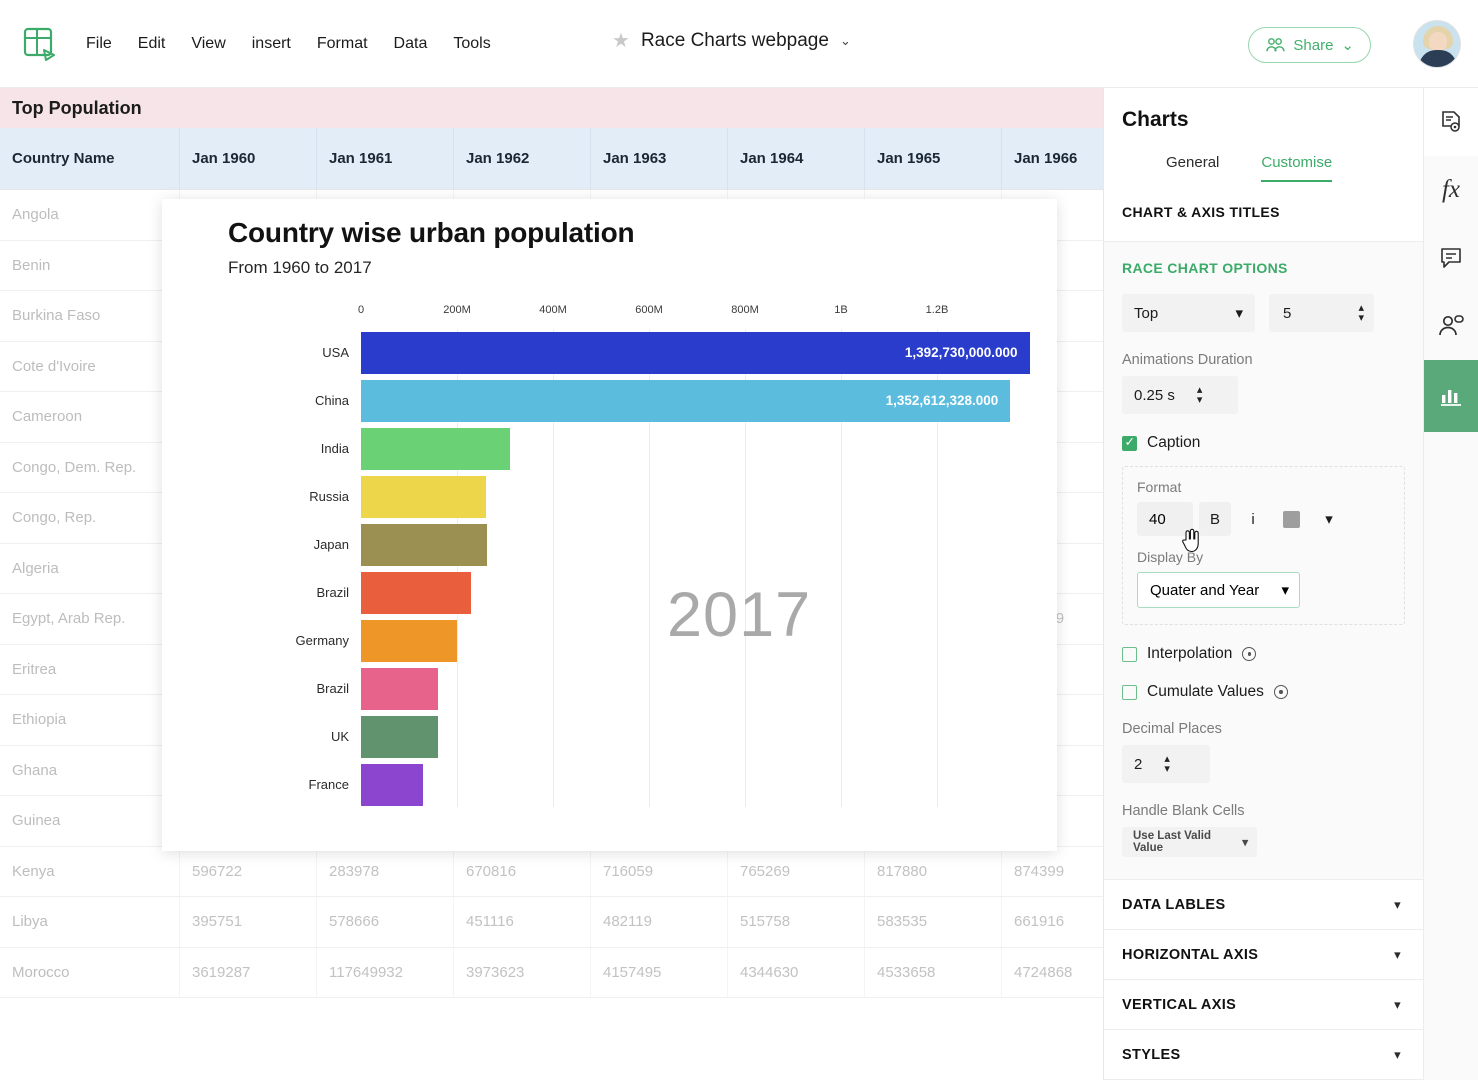 The width and height of the screenshot is (1478, 1080). Describe the element at coordinates (933, 871) in the screenshot. I see `cell-value: 817880` at that location.